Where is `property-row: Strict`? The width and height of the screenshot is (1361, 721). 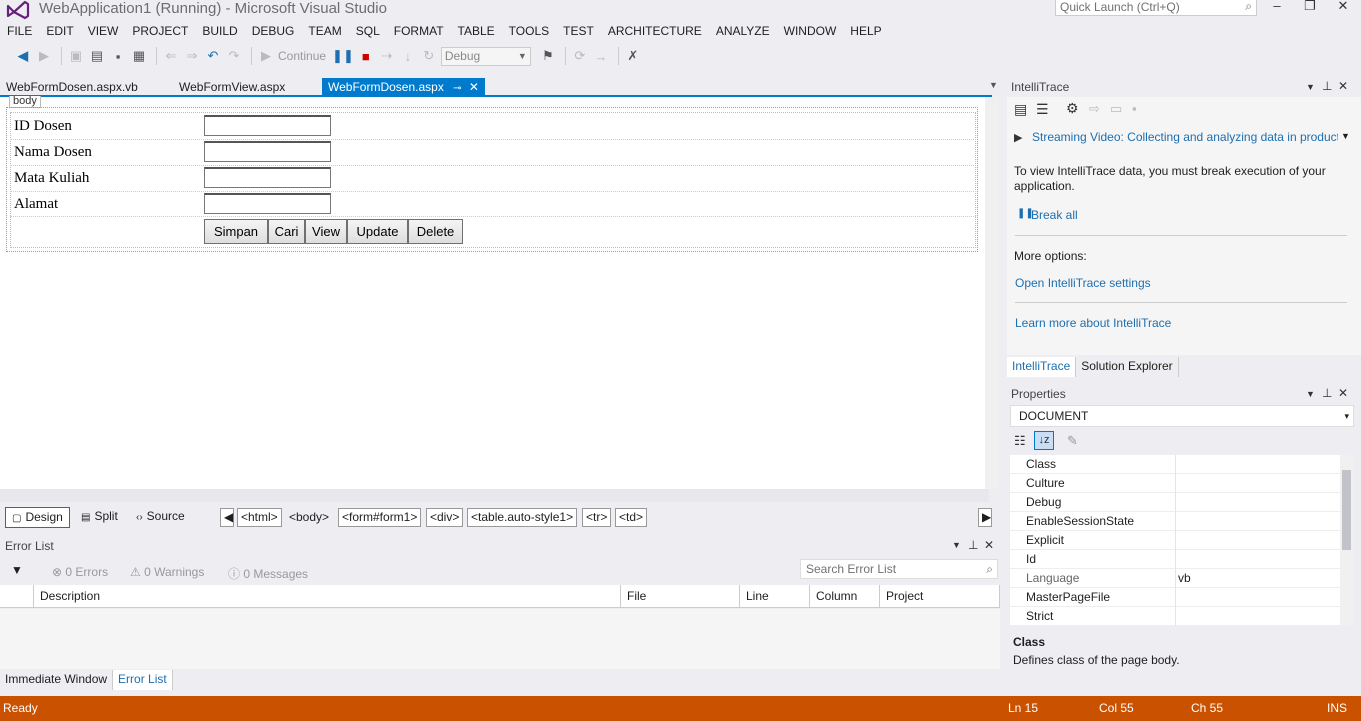
property-row: Strict is located at coordinates (1175, 616).